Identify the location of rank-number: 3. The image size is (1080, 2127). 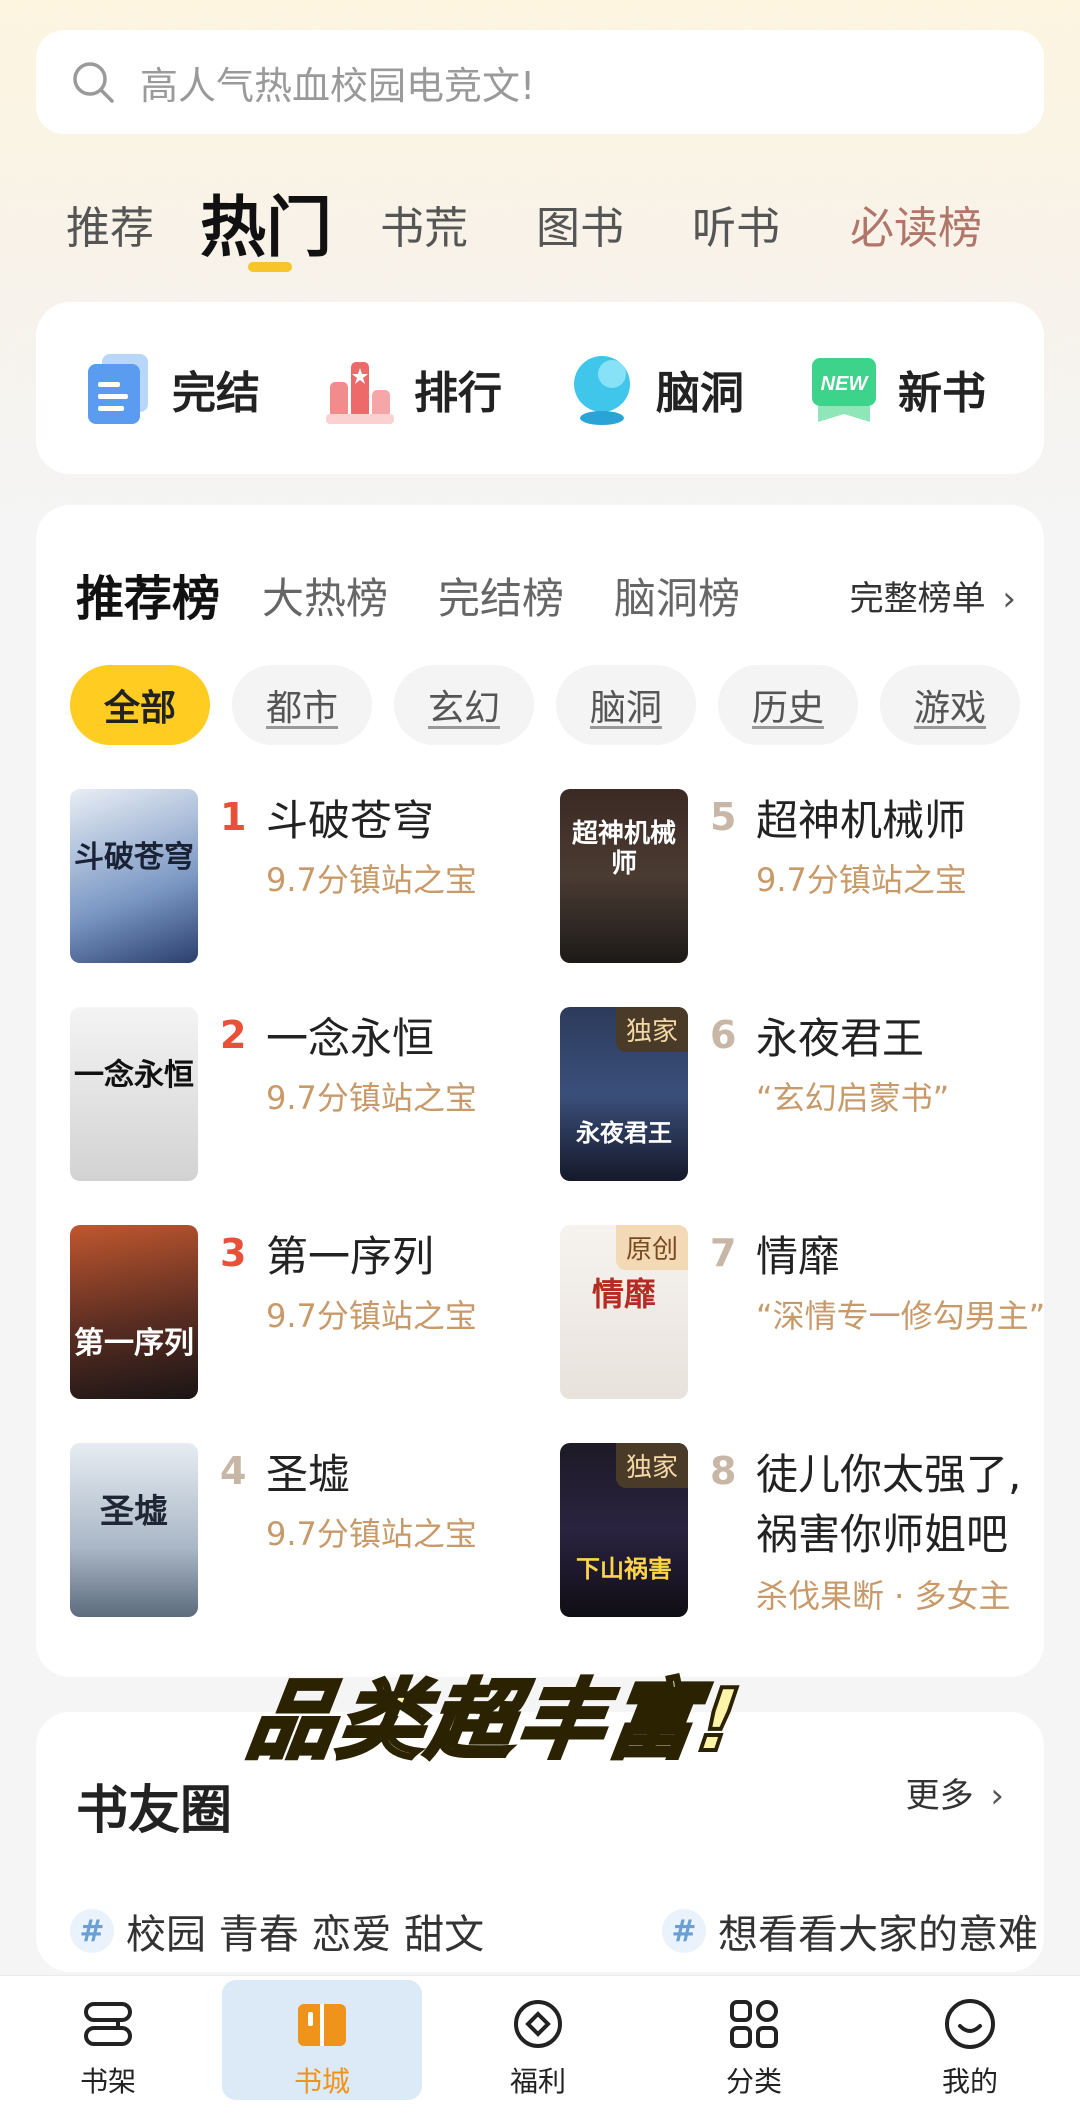
(233, 1253).